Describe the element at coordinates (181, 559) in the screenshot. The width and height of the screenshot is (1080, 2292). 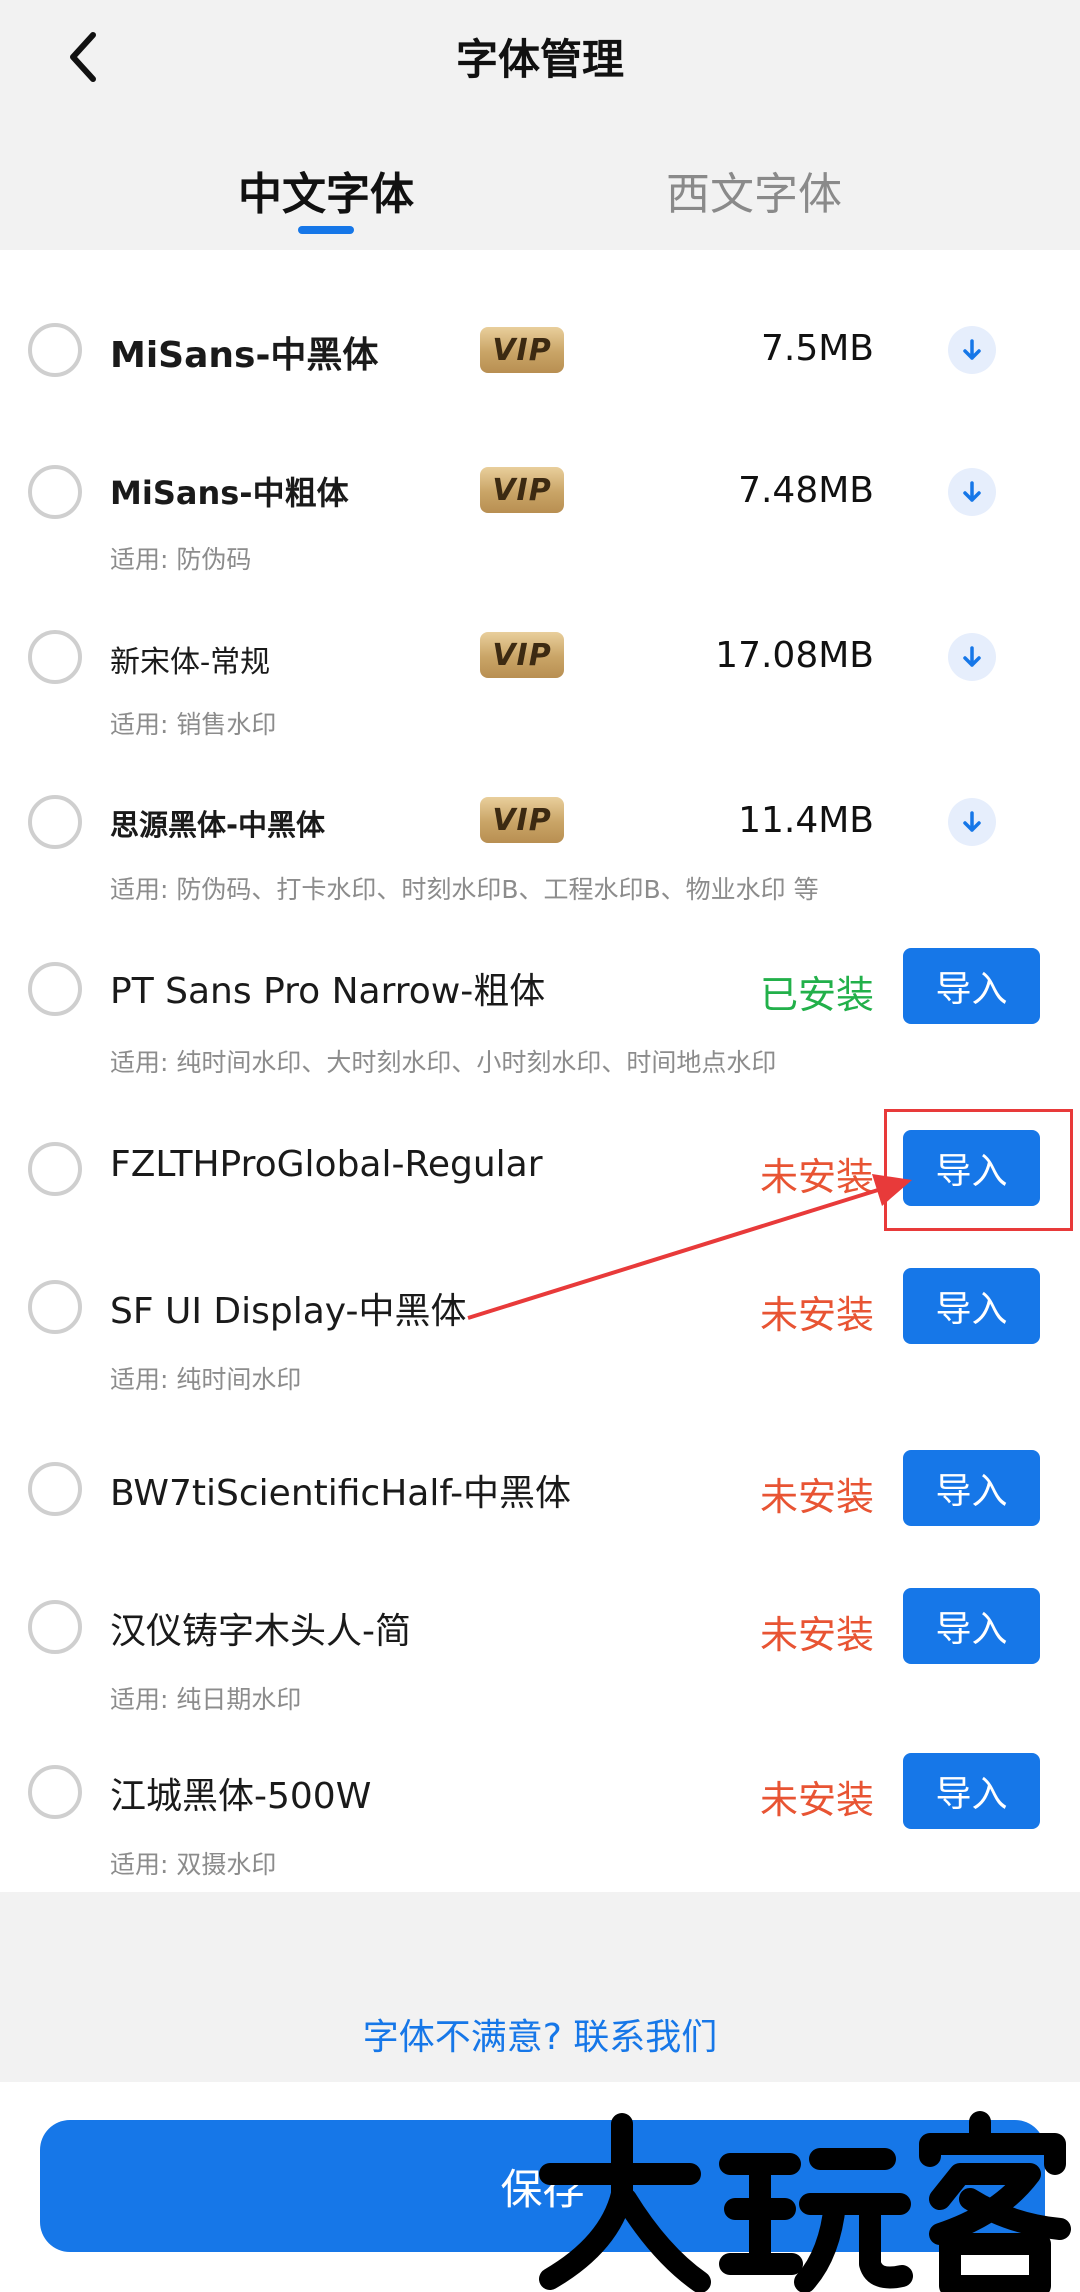
I see `font-usage: 适用: 防伪码` at that location.